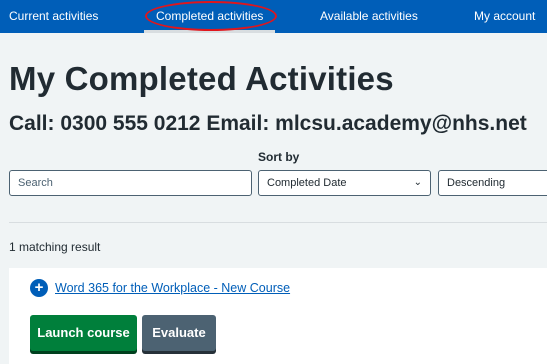  Describe the element at coordinates (179, 333) in the screenshot. I see `evaluate-button: Evaluate` at that location.